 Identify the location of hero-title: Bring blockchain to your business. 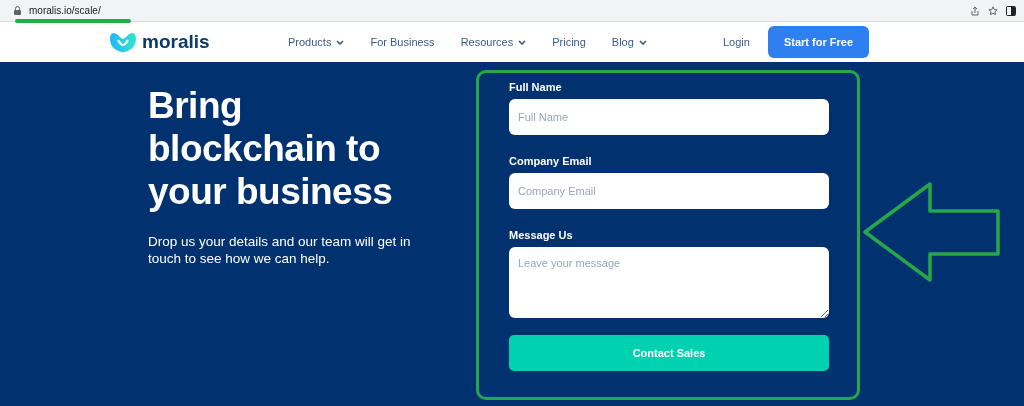
(271, 148).